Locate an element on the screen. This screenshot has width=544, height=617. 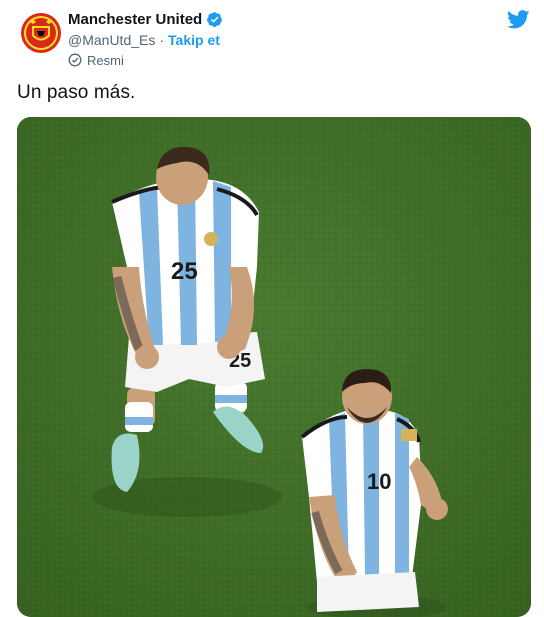
tweet-text: Un paso más. is located at coordinates (76, 92).